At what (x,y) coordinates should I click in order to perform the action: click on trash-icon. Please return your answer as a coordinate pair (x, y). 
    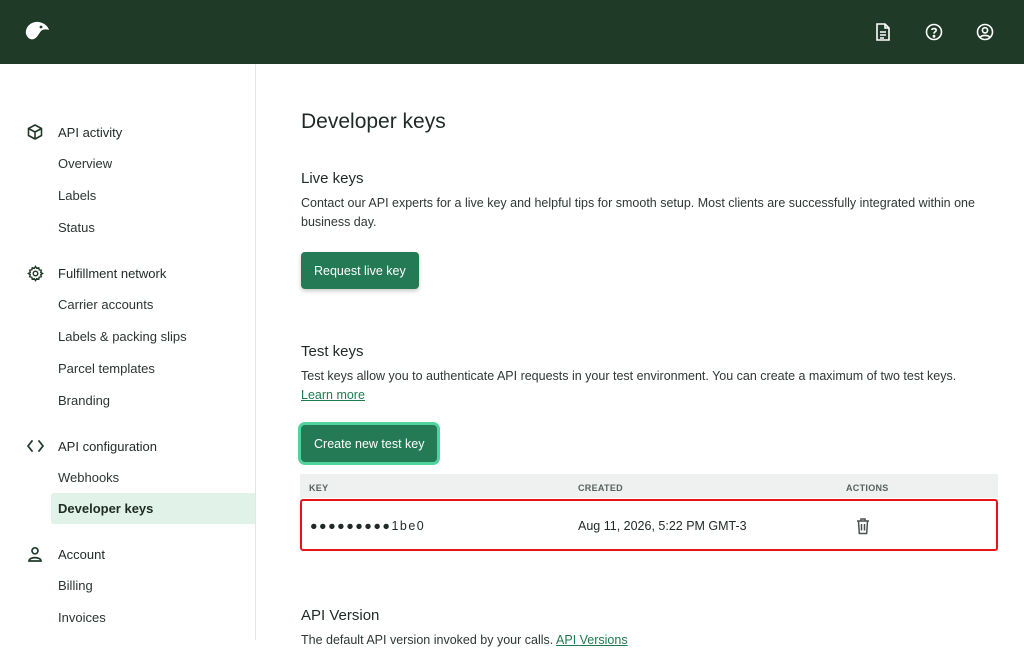
    Looking at the image, I should click on (864, 526).